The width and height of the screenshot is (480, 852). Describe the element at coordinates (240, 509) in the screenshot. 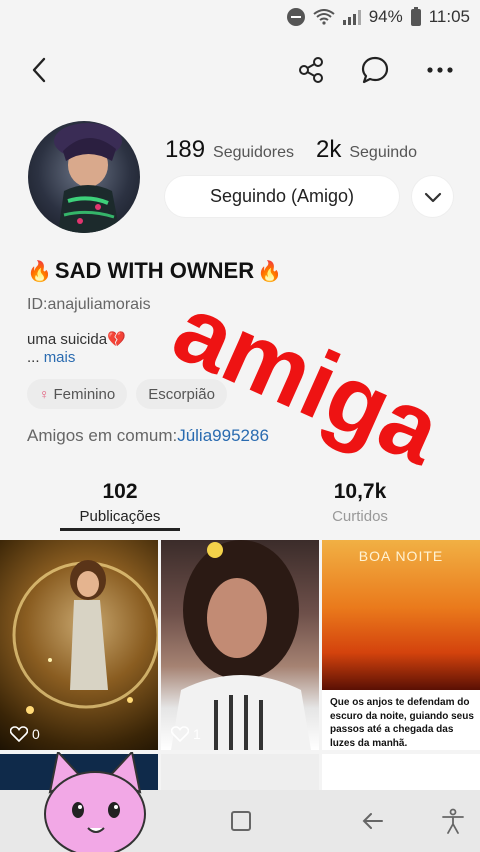

I see `profile-tabs: 102 Publicações 10,7k Curtidos` at that location.